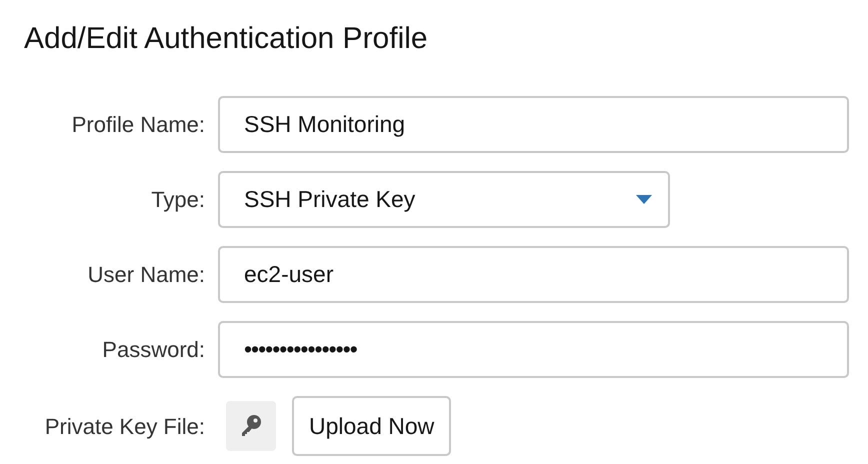 This screenshot has width=868, height=464. What do you see at coordinates (533, 124) in the screenshot?
I see `input-field: SSH Monitoring` at bounding box center [533, 124].